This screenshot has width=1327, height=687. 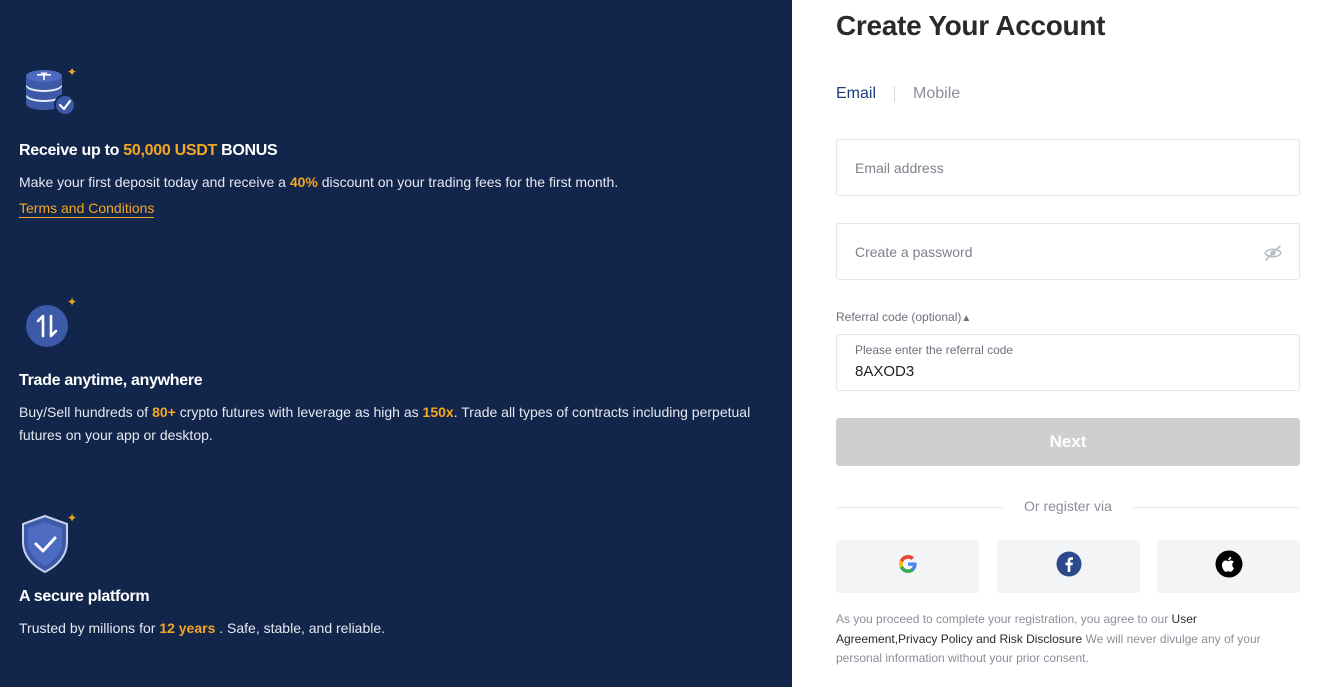 I want to click on google-icon, so click(x=908, y=566).